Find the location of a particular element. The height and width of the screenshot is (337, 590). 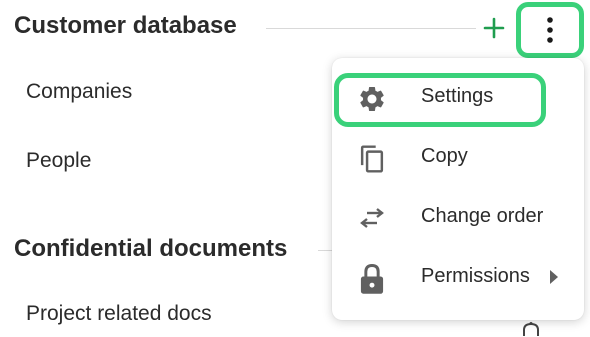

more-vertical-icon is located at coordinates (550, 30).